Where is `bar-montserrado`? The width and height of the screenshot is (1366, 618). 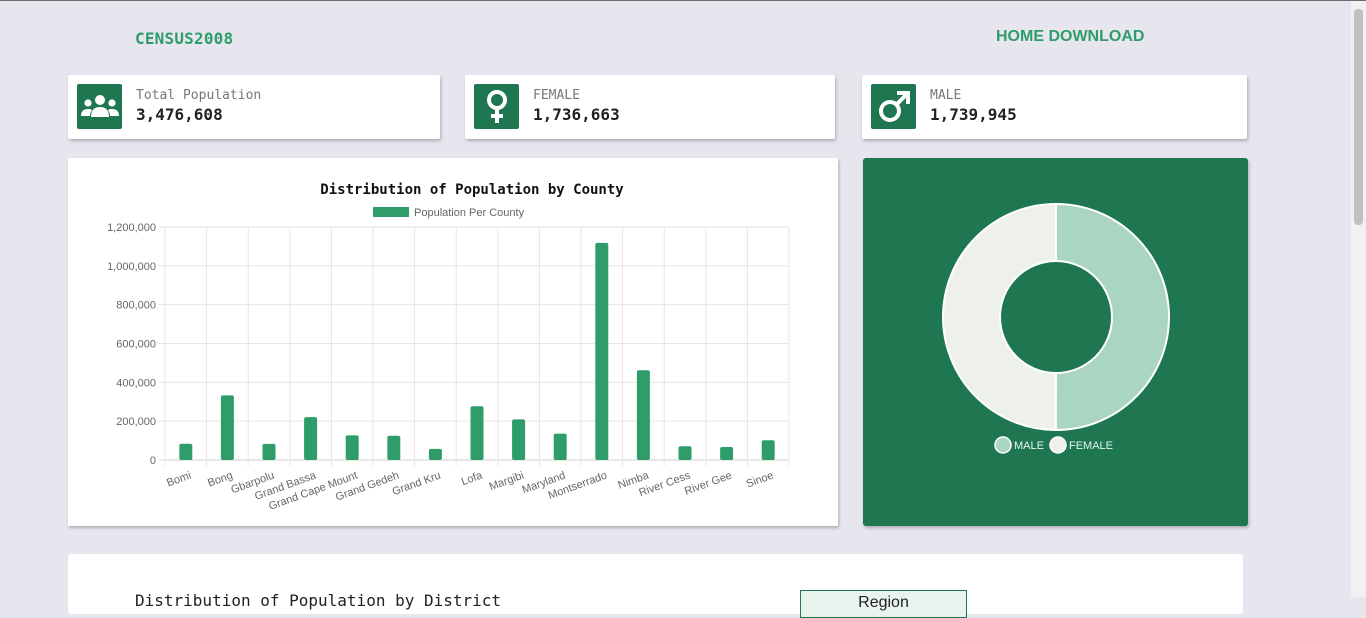
bar-montserrado is located at coordinates (602, 351).